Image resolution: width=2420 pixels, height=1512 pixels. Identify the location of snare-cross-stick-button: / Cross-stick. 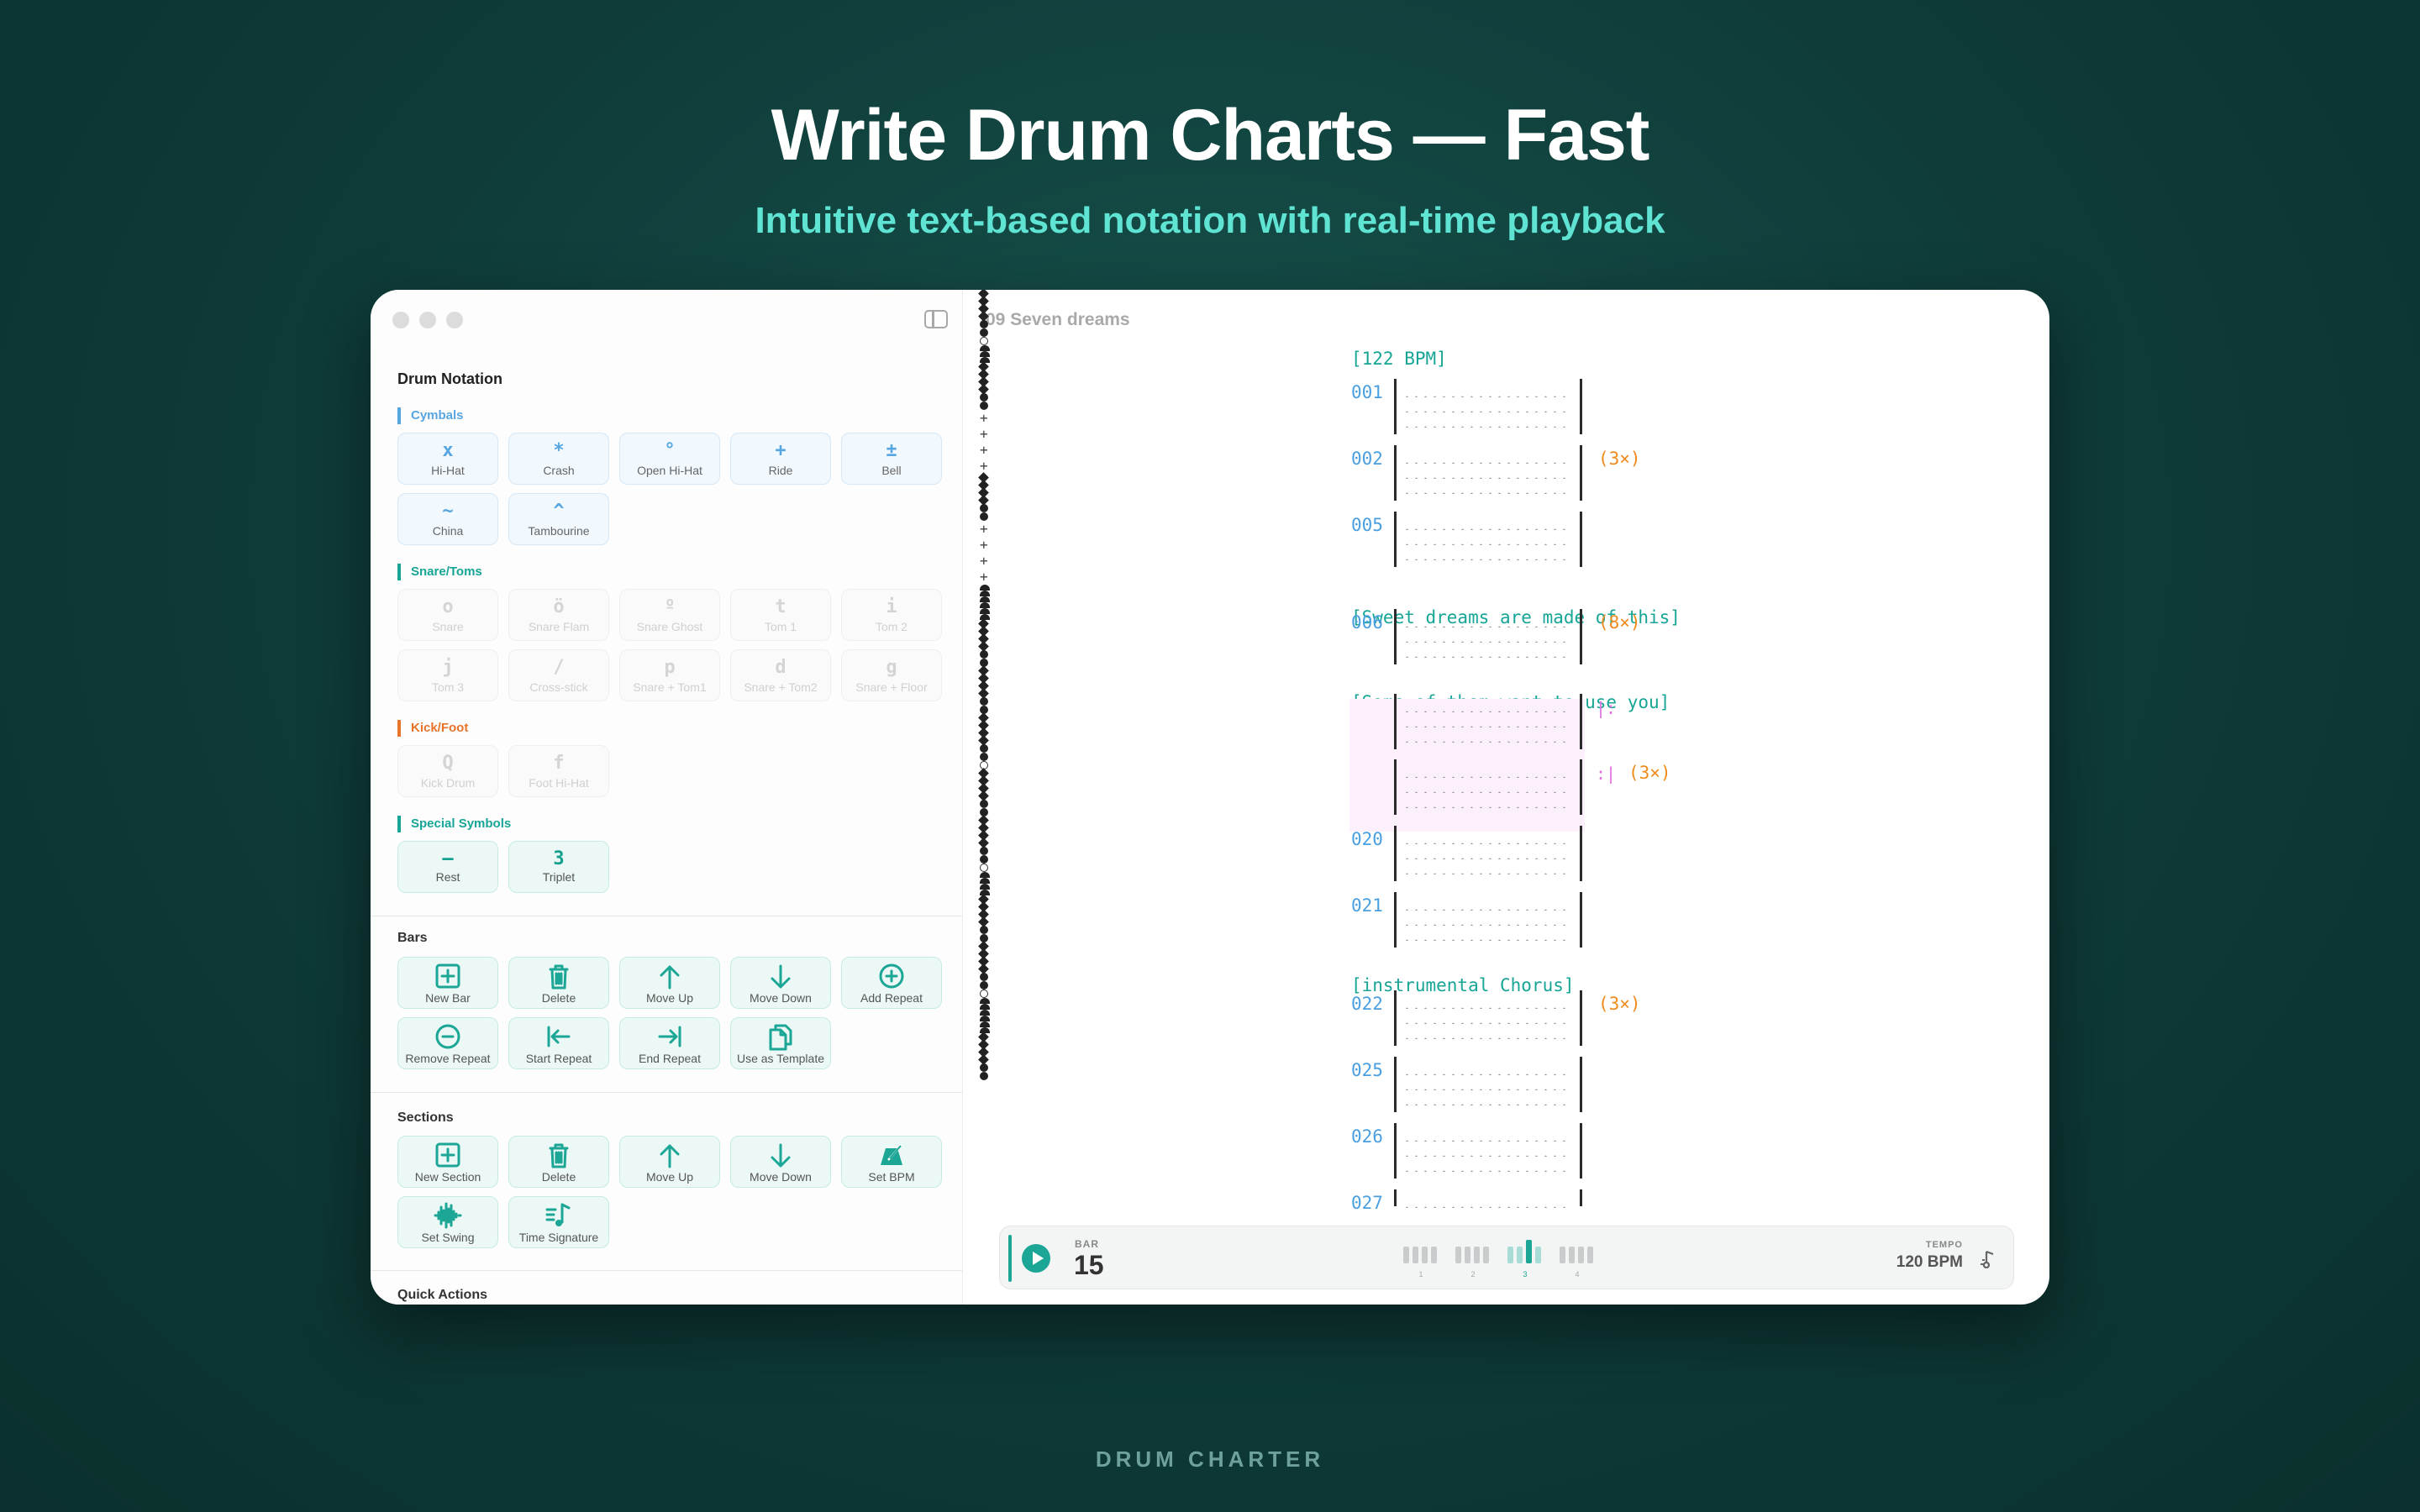
(558, 675).